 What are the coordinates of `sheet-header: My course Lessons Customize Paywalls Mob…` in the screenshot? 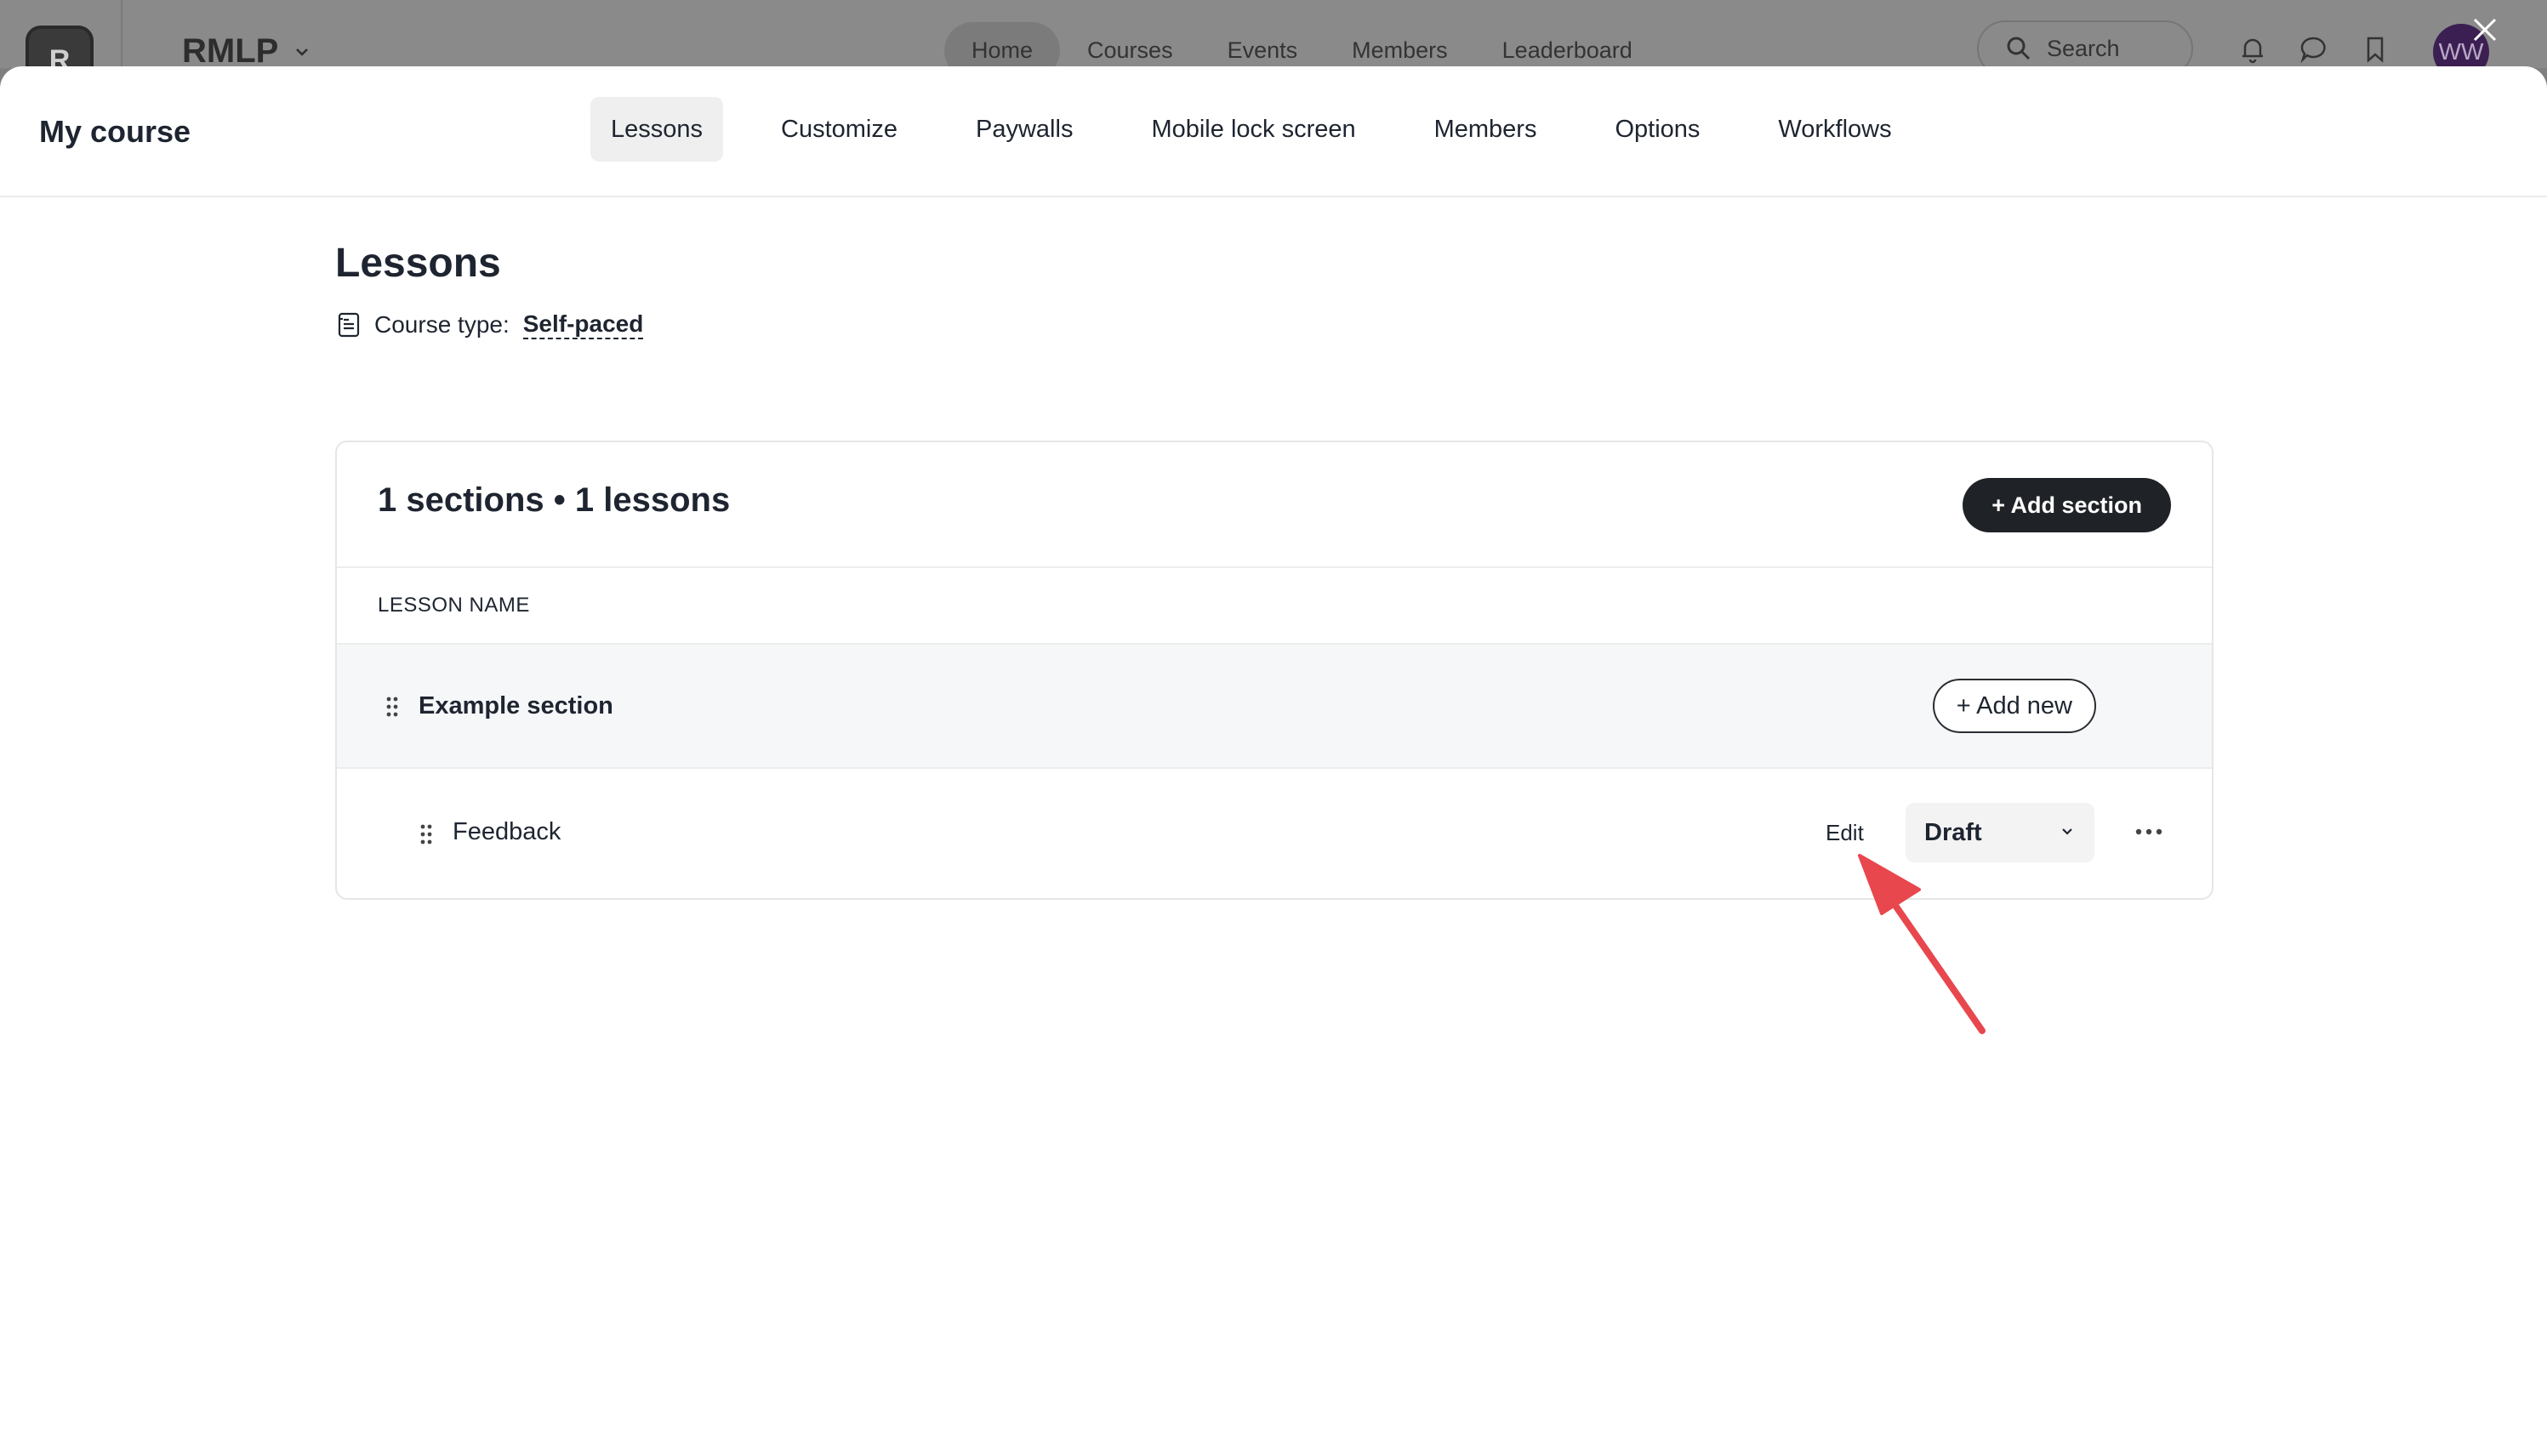 It's located at (1273, 131).